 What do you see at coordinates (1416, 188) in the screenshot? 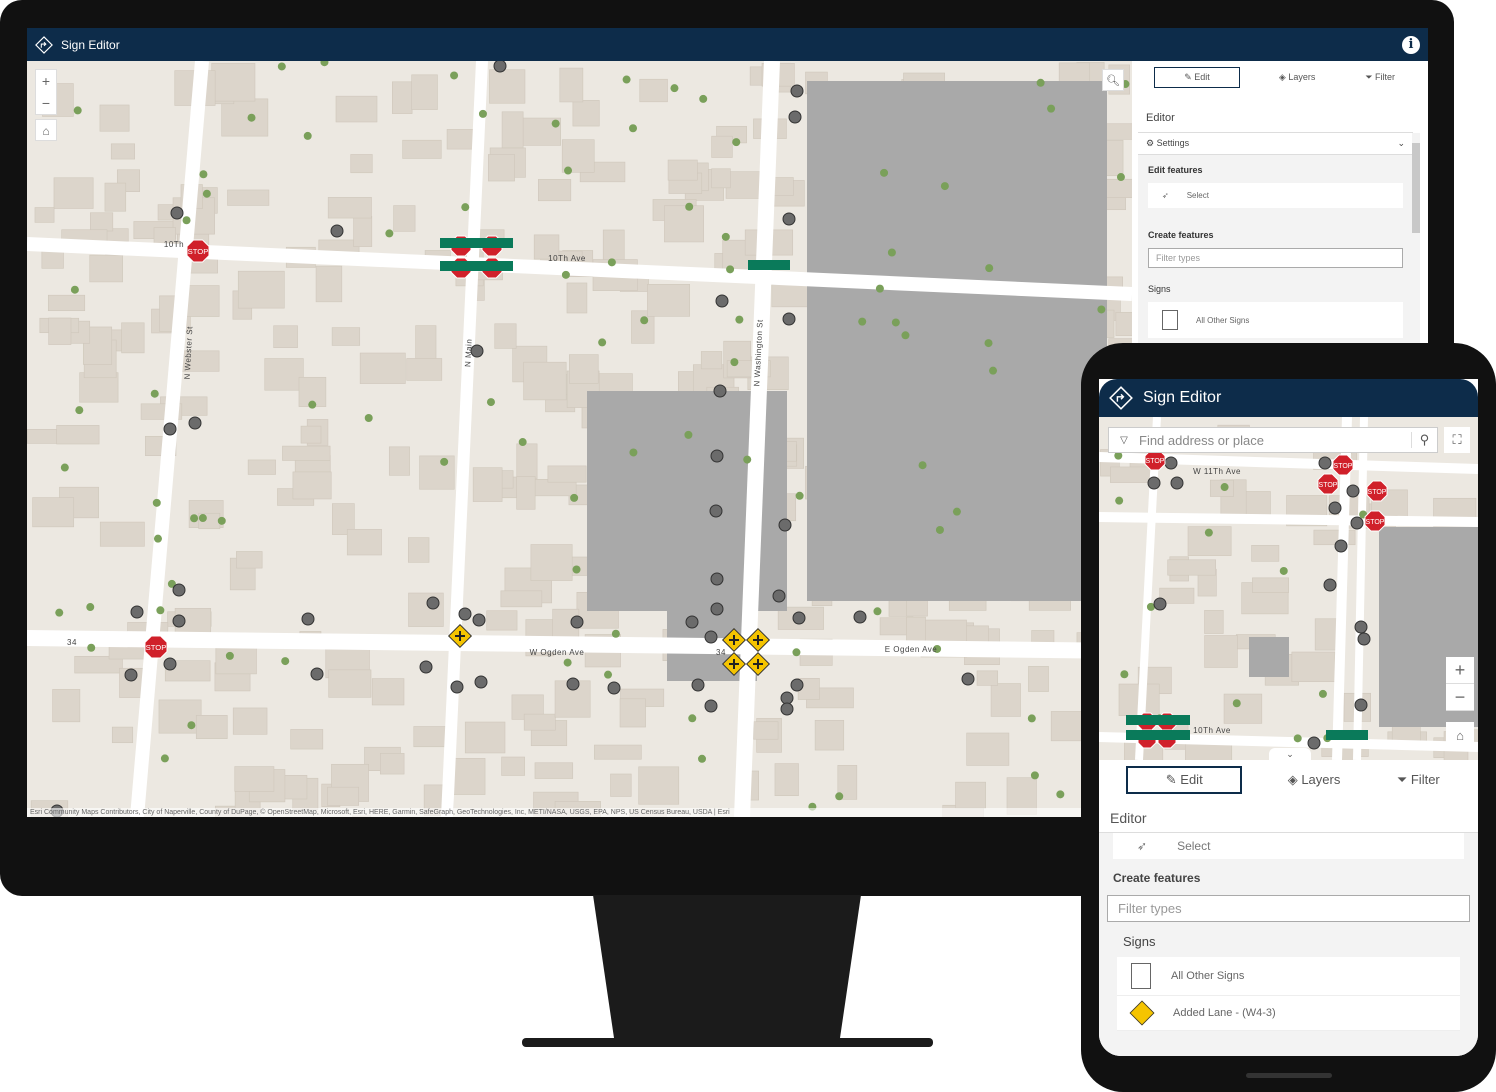
I see `scrollbar-thumb` at bounding box center [1416, 188].